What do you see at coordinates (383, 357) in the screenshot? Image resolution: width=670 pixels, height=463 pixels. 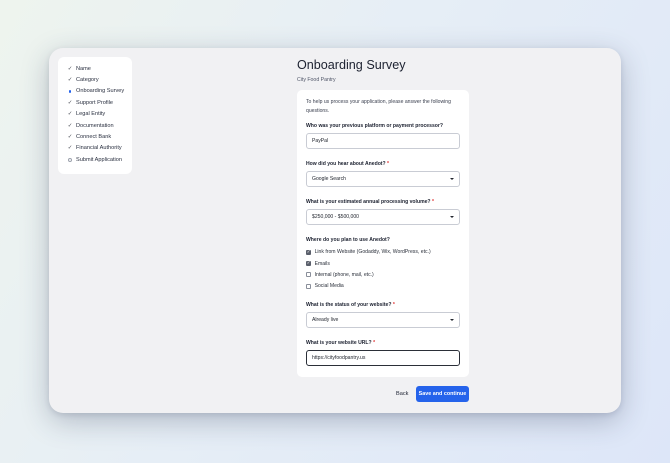 I see `website-url-input: https://cityfoodpantry.us` at bounding box center [383, 357].